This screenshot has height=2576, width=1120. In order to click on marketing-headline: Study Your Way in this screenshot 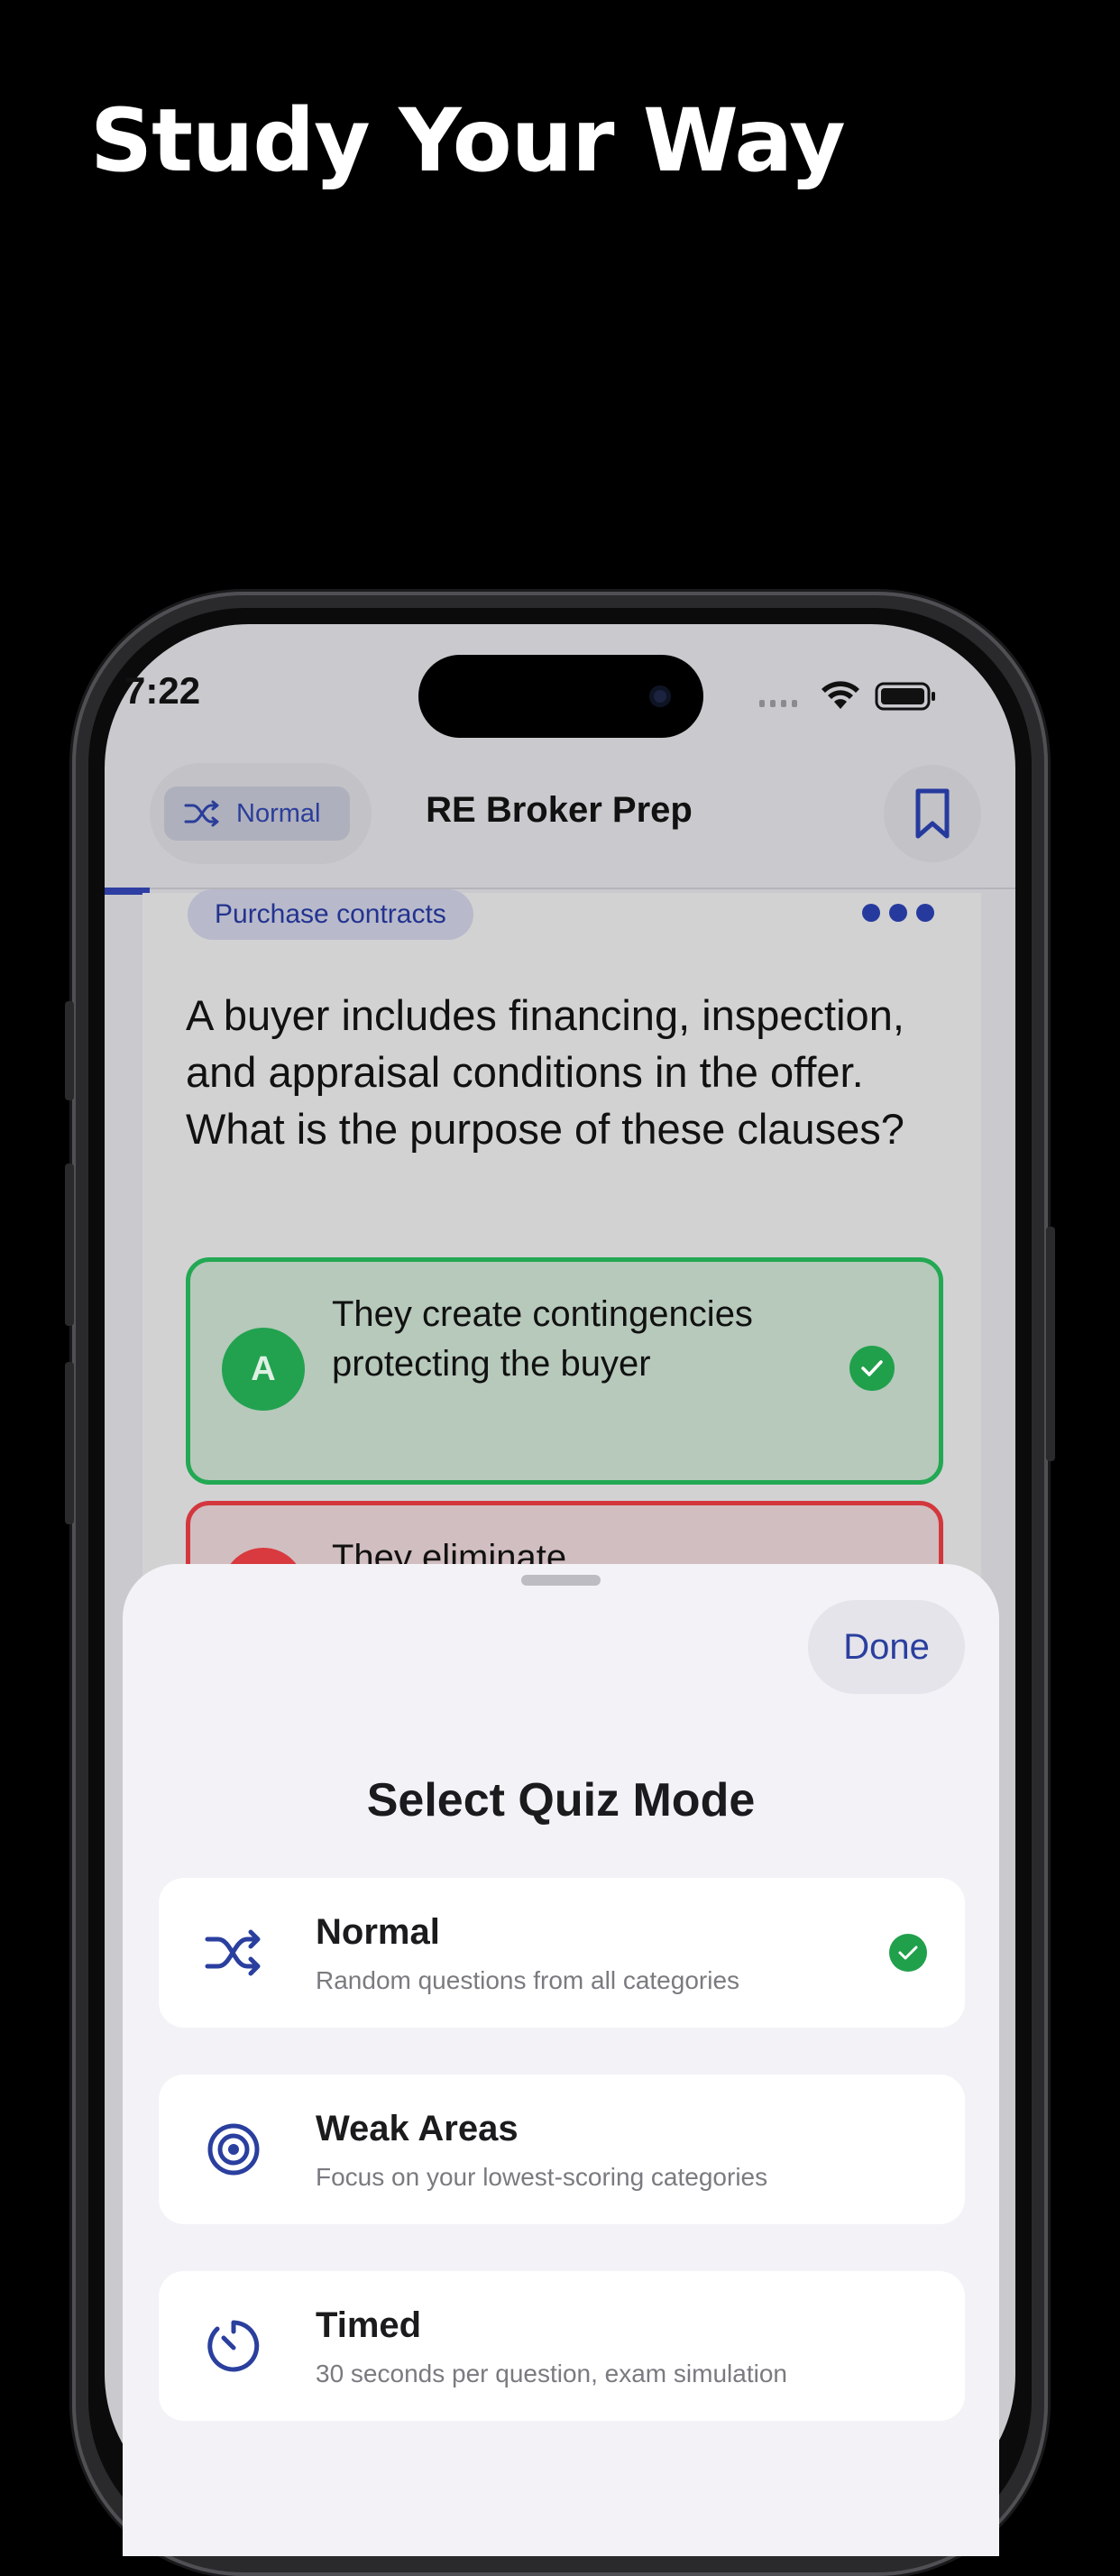, I will do `click(468, 140)`.